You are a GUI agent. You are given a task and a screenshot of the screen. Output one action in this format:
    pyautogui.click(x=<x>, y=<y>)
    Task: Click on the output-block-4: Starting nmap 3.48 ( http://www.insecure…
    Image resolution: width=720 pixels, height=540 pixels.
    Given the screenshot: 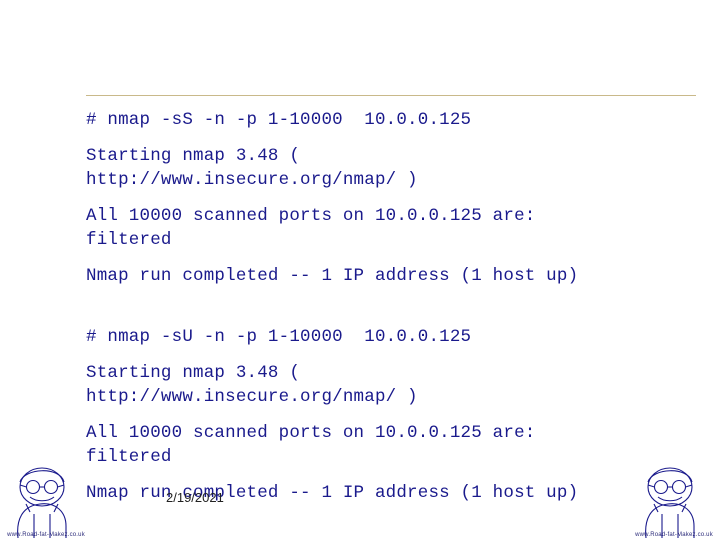 What is the action you would take?
    pyautogui.click(x=386, y=385)
    